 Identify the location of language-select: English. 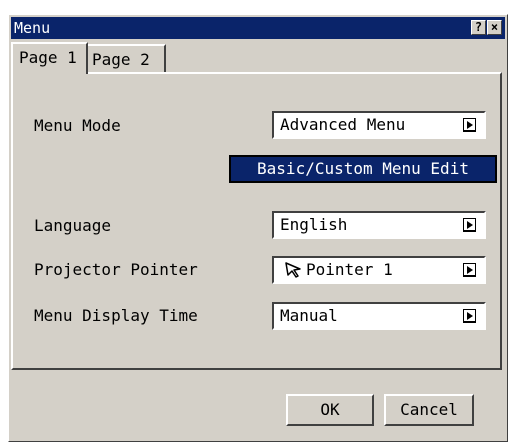
(379, 225).